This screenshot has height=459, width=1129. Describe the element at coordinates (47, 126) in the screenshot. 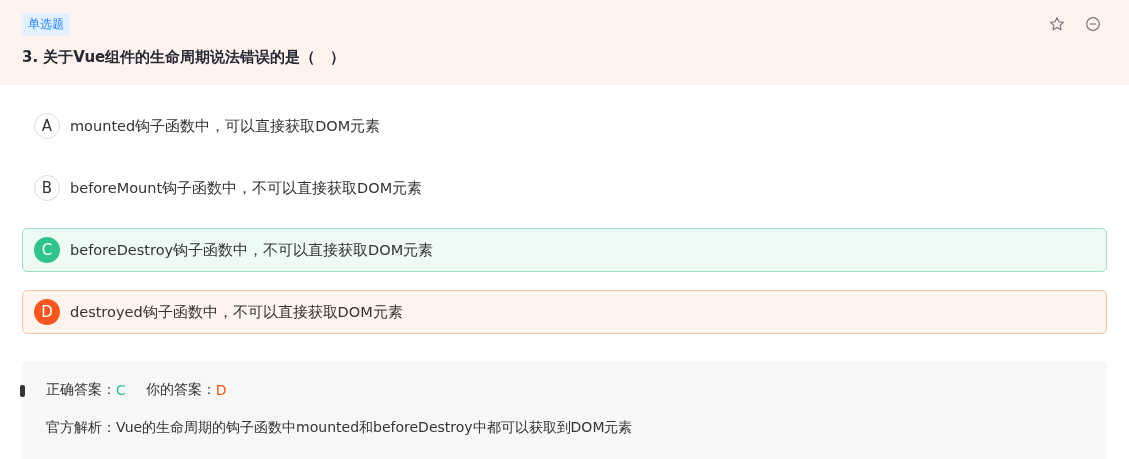

I see `option-letter: A` at that location.